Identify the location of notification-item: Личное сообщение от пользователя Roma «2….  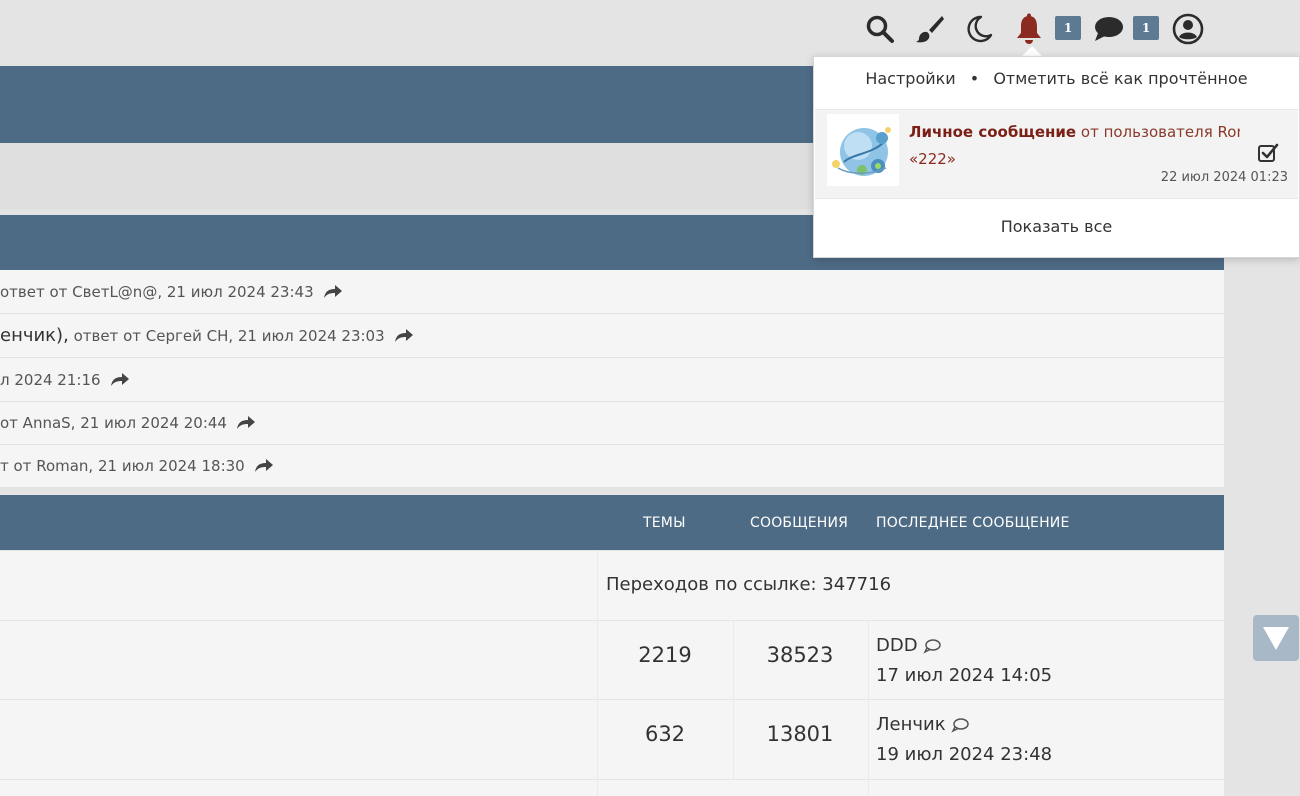
(1056, 154).